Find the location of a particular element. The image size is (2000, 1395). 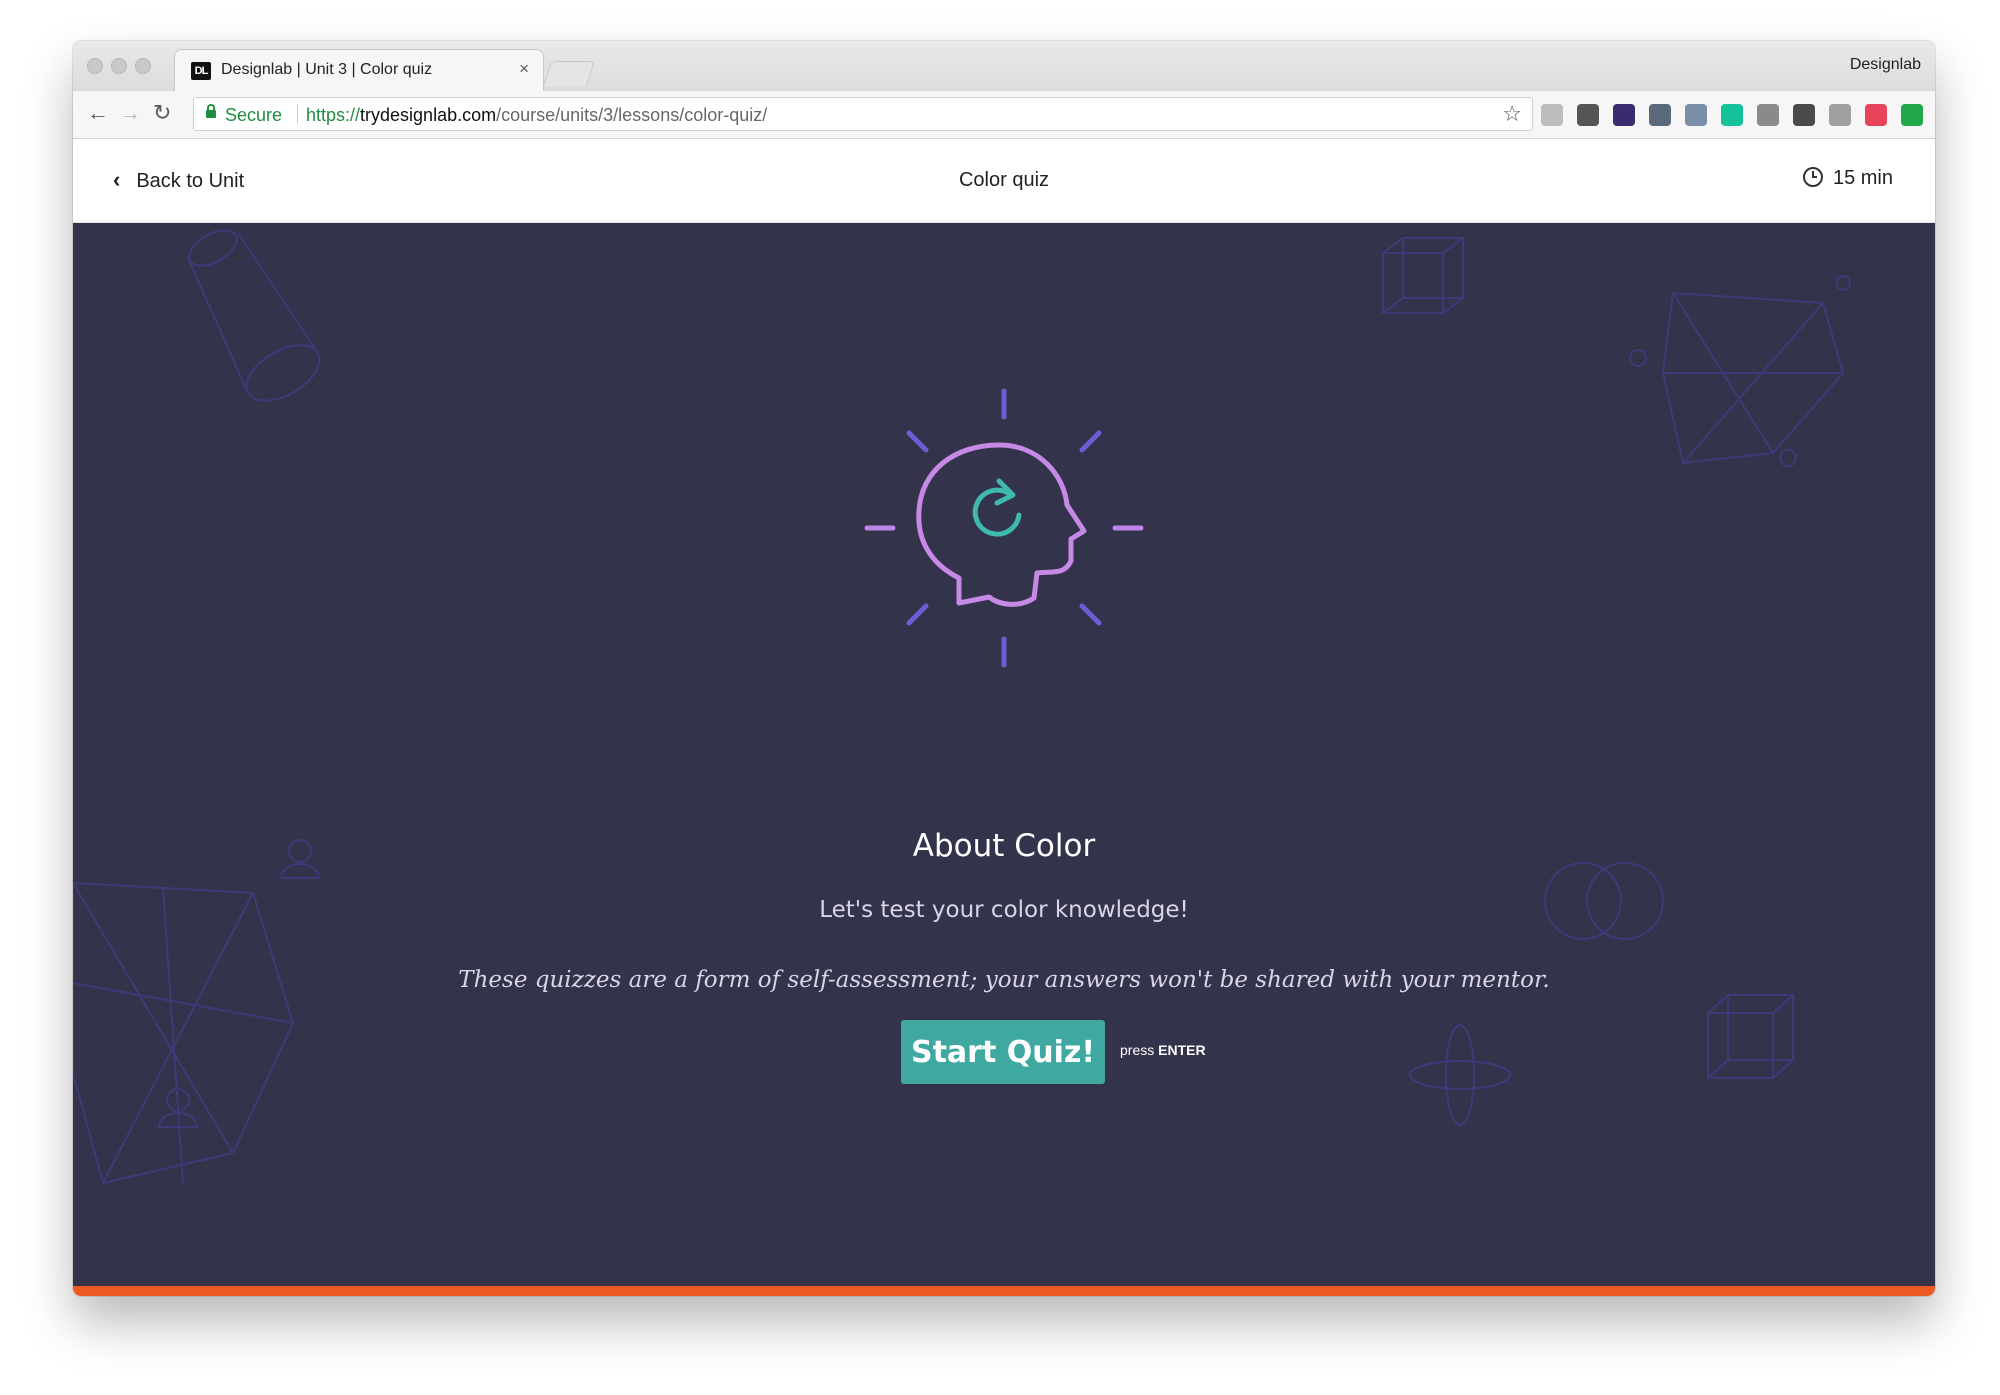

lesson-header: ‹ Back to Unit Color quiz 15 min is located at coordinates (1004, 181).